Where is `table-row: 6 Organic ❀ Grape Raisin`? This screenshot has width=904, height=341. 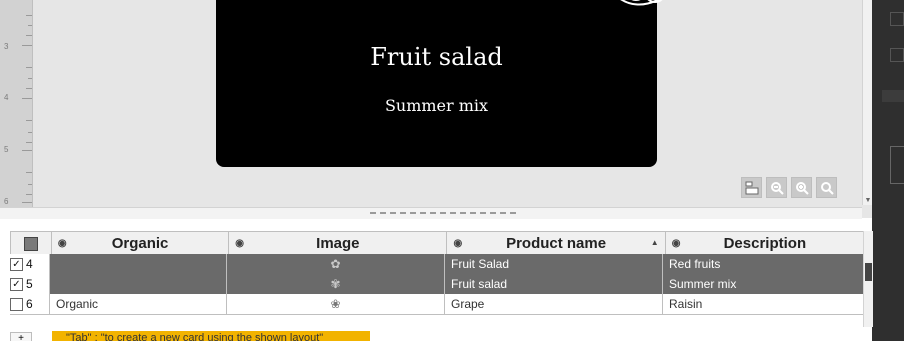
table-row: 6 Organic ❀ Grape Raisin is located at coordinates (436, 304).